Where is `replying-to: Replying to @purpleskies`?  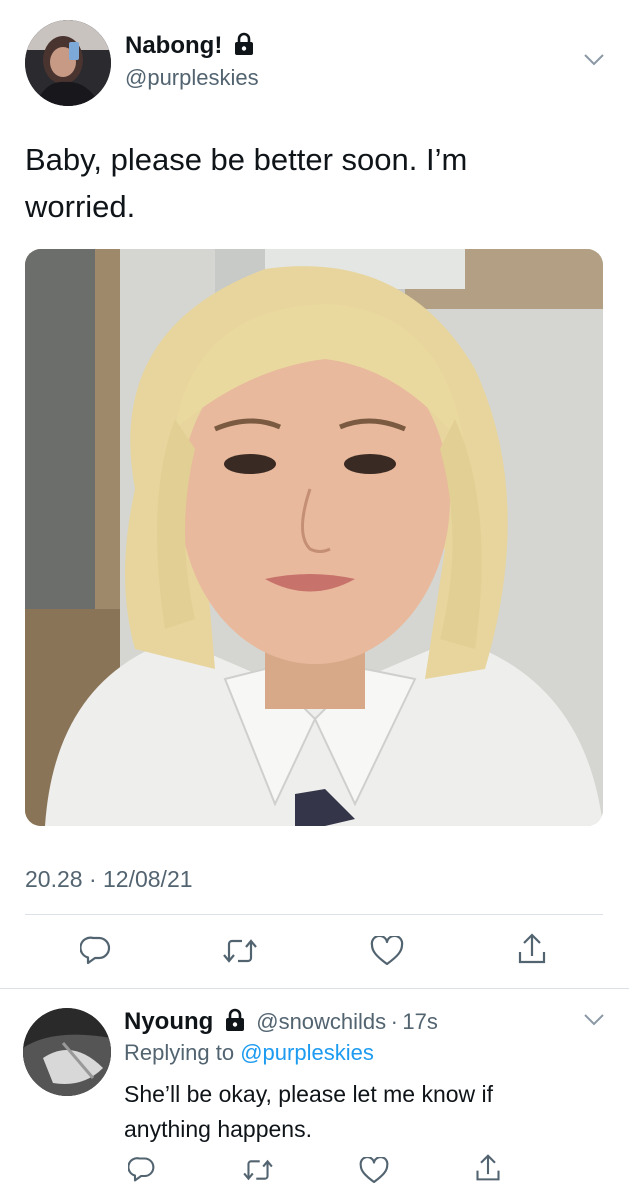
replying-to: Replying to @purpleskies is located at coordinates (249, 1053).